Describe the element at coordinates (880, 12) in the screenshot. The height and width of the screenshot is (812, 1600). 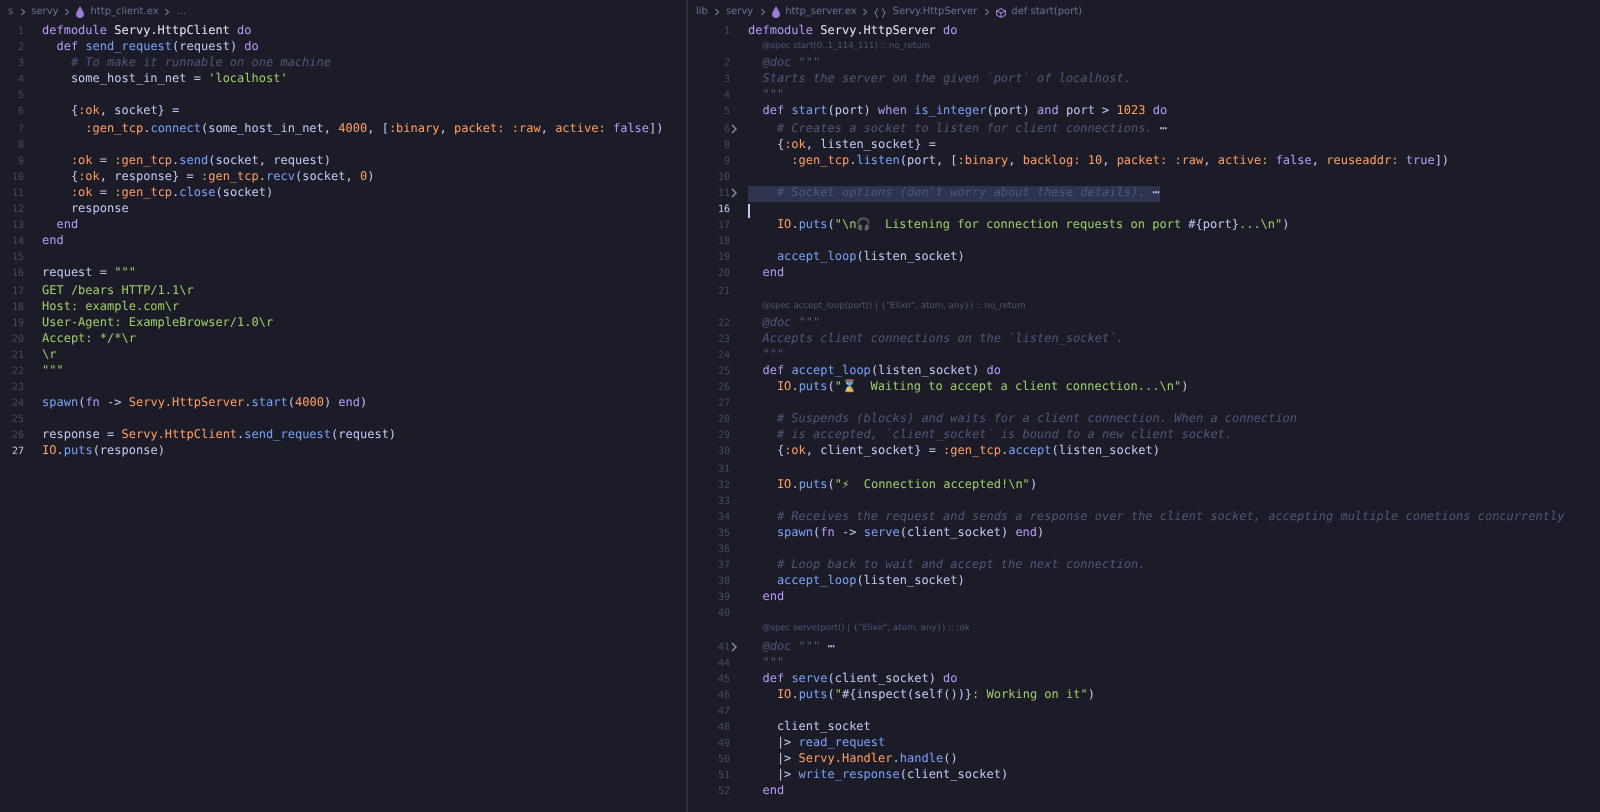
I see `braces-icon` at that location.